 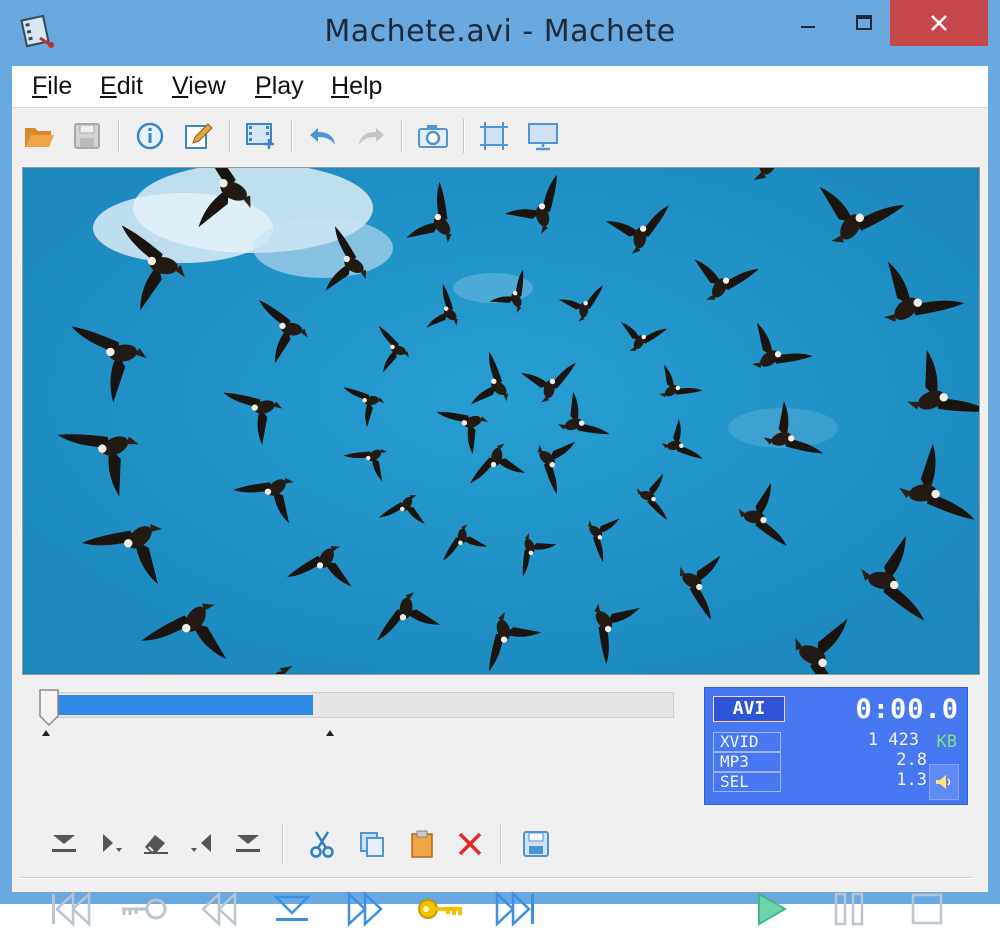 I want to click on minimize-icon, so click(x=808, y=23).